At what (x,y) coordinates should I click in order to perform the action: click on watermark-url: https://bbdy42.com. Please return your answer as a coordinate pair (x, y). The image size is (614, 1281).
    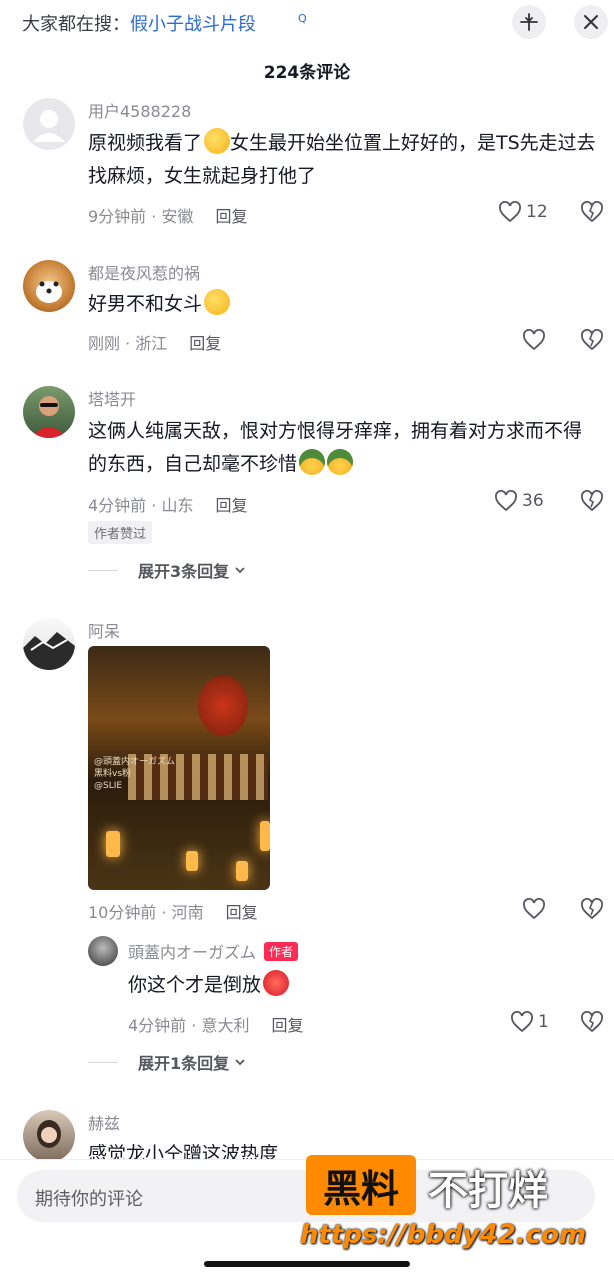
    Looking at the image, I should click on (443, 1235).